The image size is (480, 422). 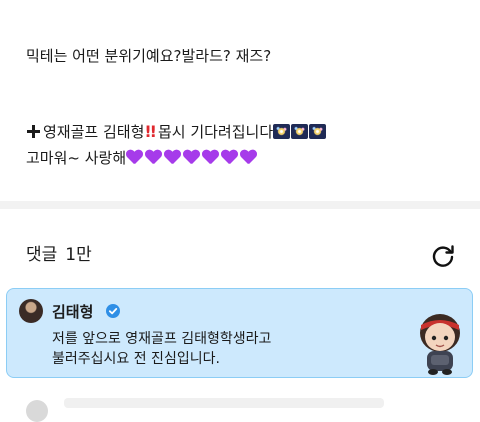 I want to click on comment-line-1: 저를 앞으로 영재골프 김태형학생라고, so click(x=162, y=339).